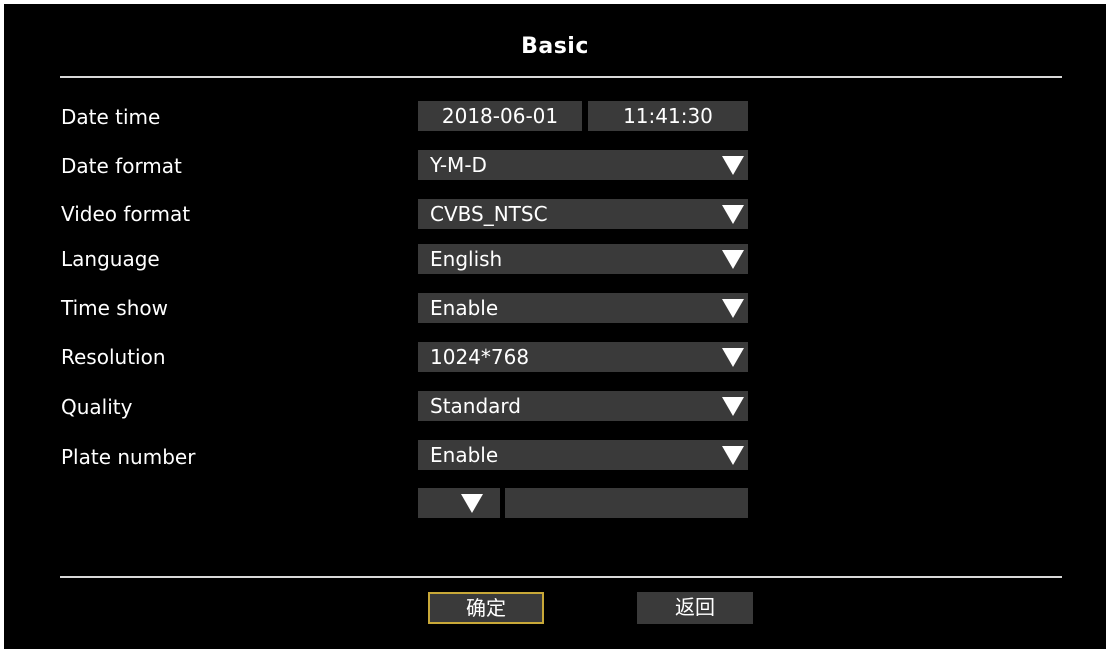  What do you see at coordinates (583, 165) in the screenshot?
I see `date-format-select: Y-M-D` at bounding box center [583, 165].